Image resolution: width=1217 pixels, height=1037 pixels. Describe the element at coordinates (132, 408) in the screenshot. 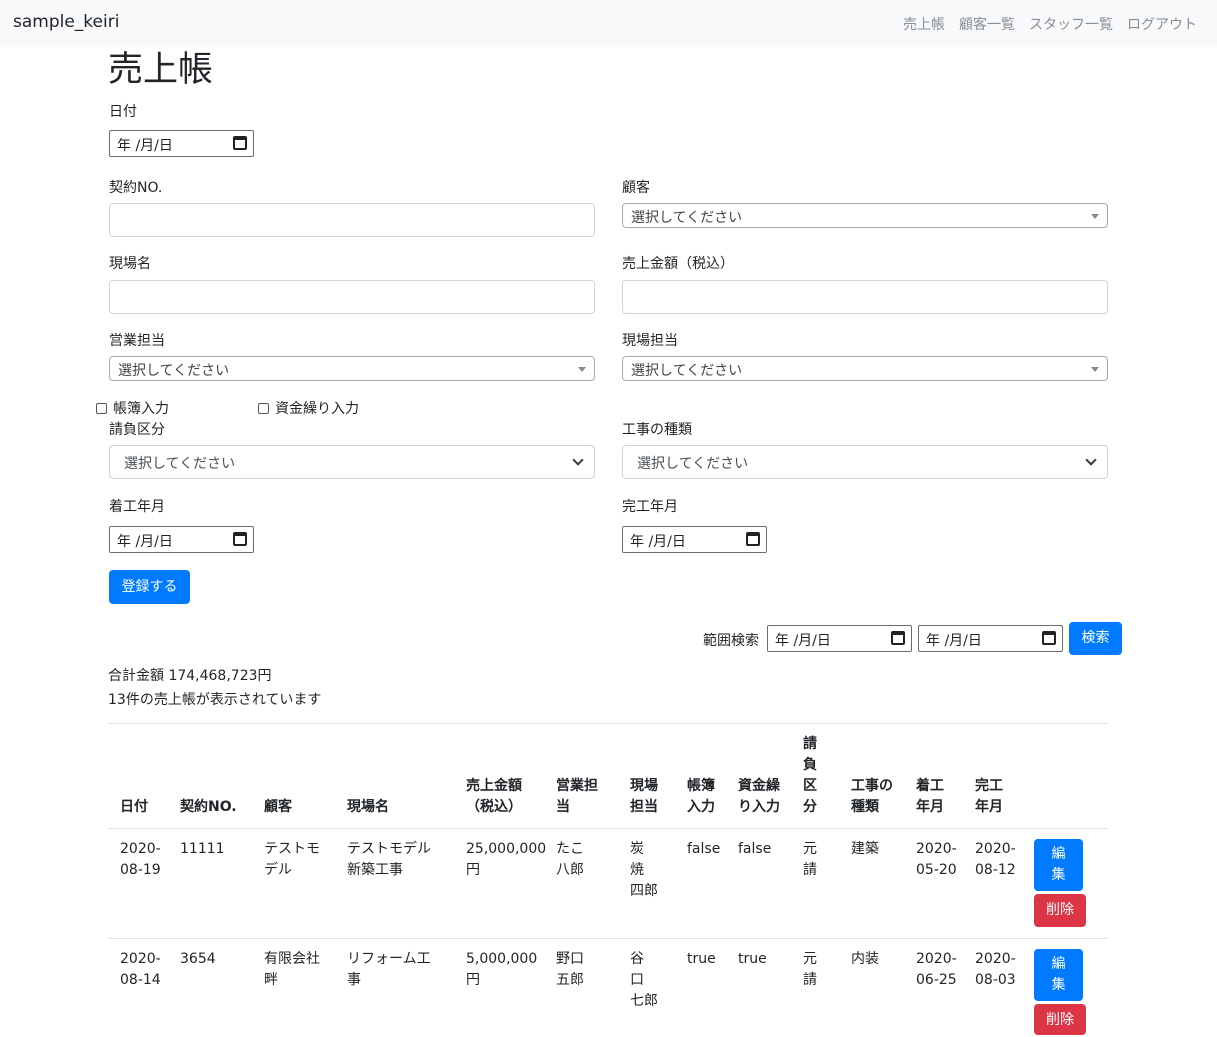

I see `ledger-checkbox: 帳簿入力` at that location.